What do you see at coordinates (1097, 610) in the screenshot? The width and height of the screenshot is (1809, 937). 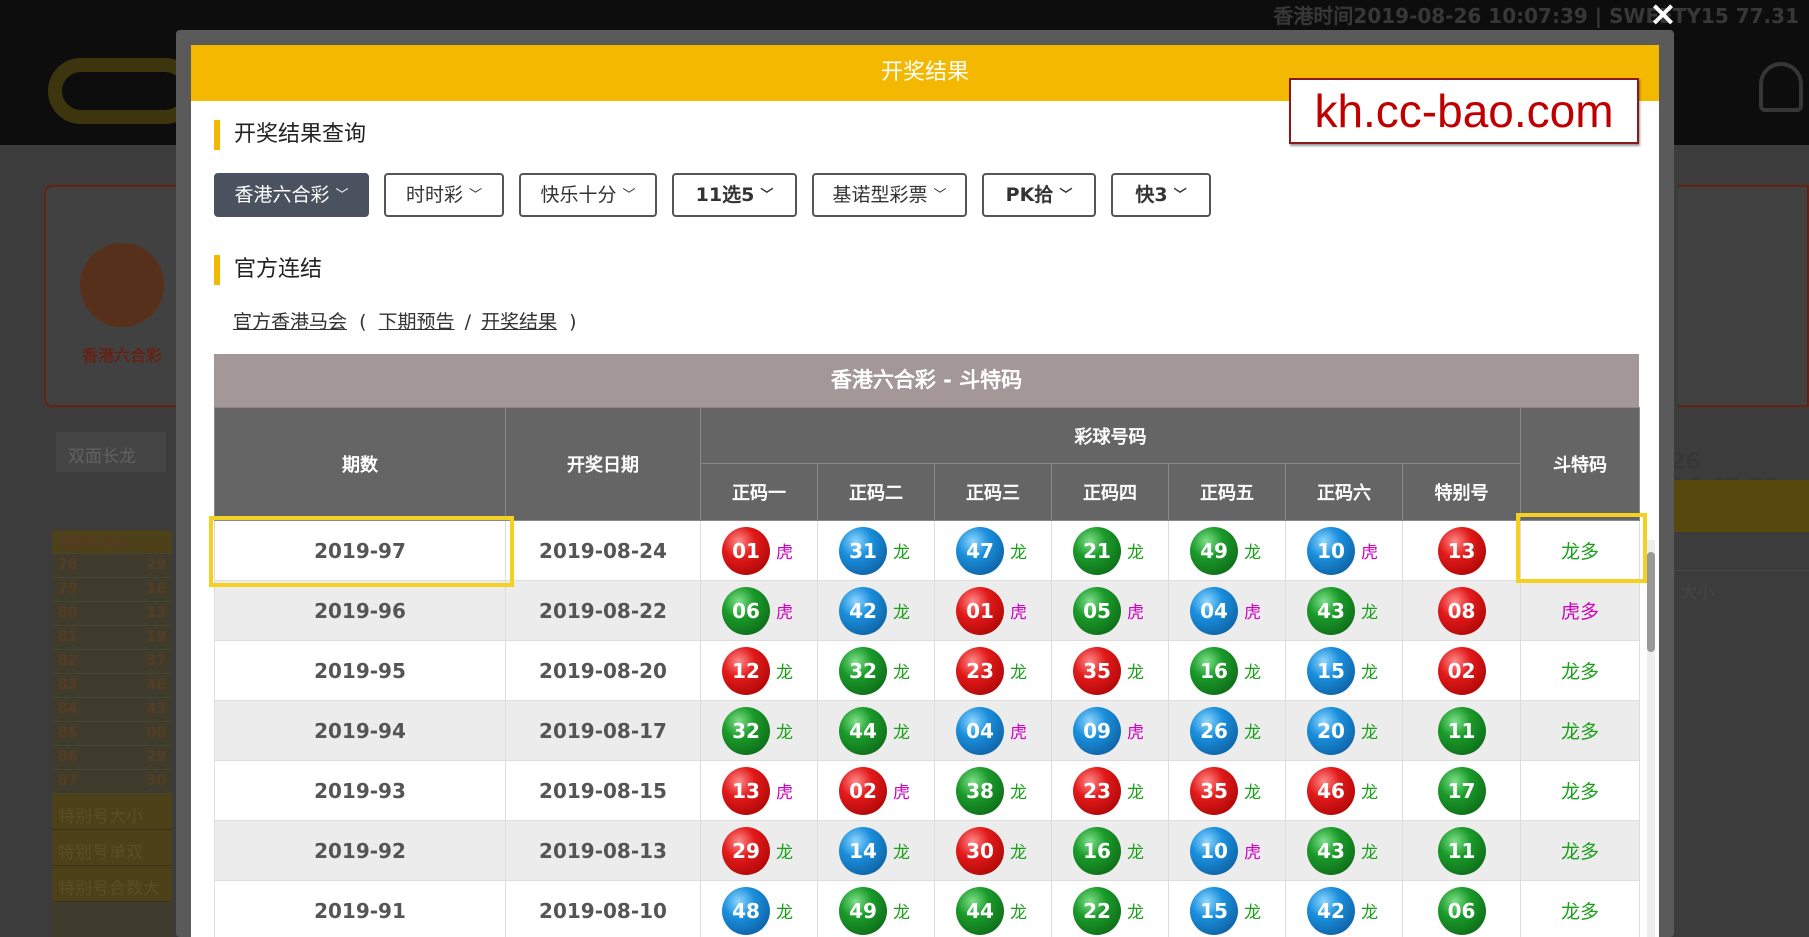 I see `ball-green: 05` at bounding box center [1097, 610].